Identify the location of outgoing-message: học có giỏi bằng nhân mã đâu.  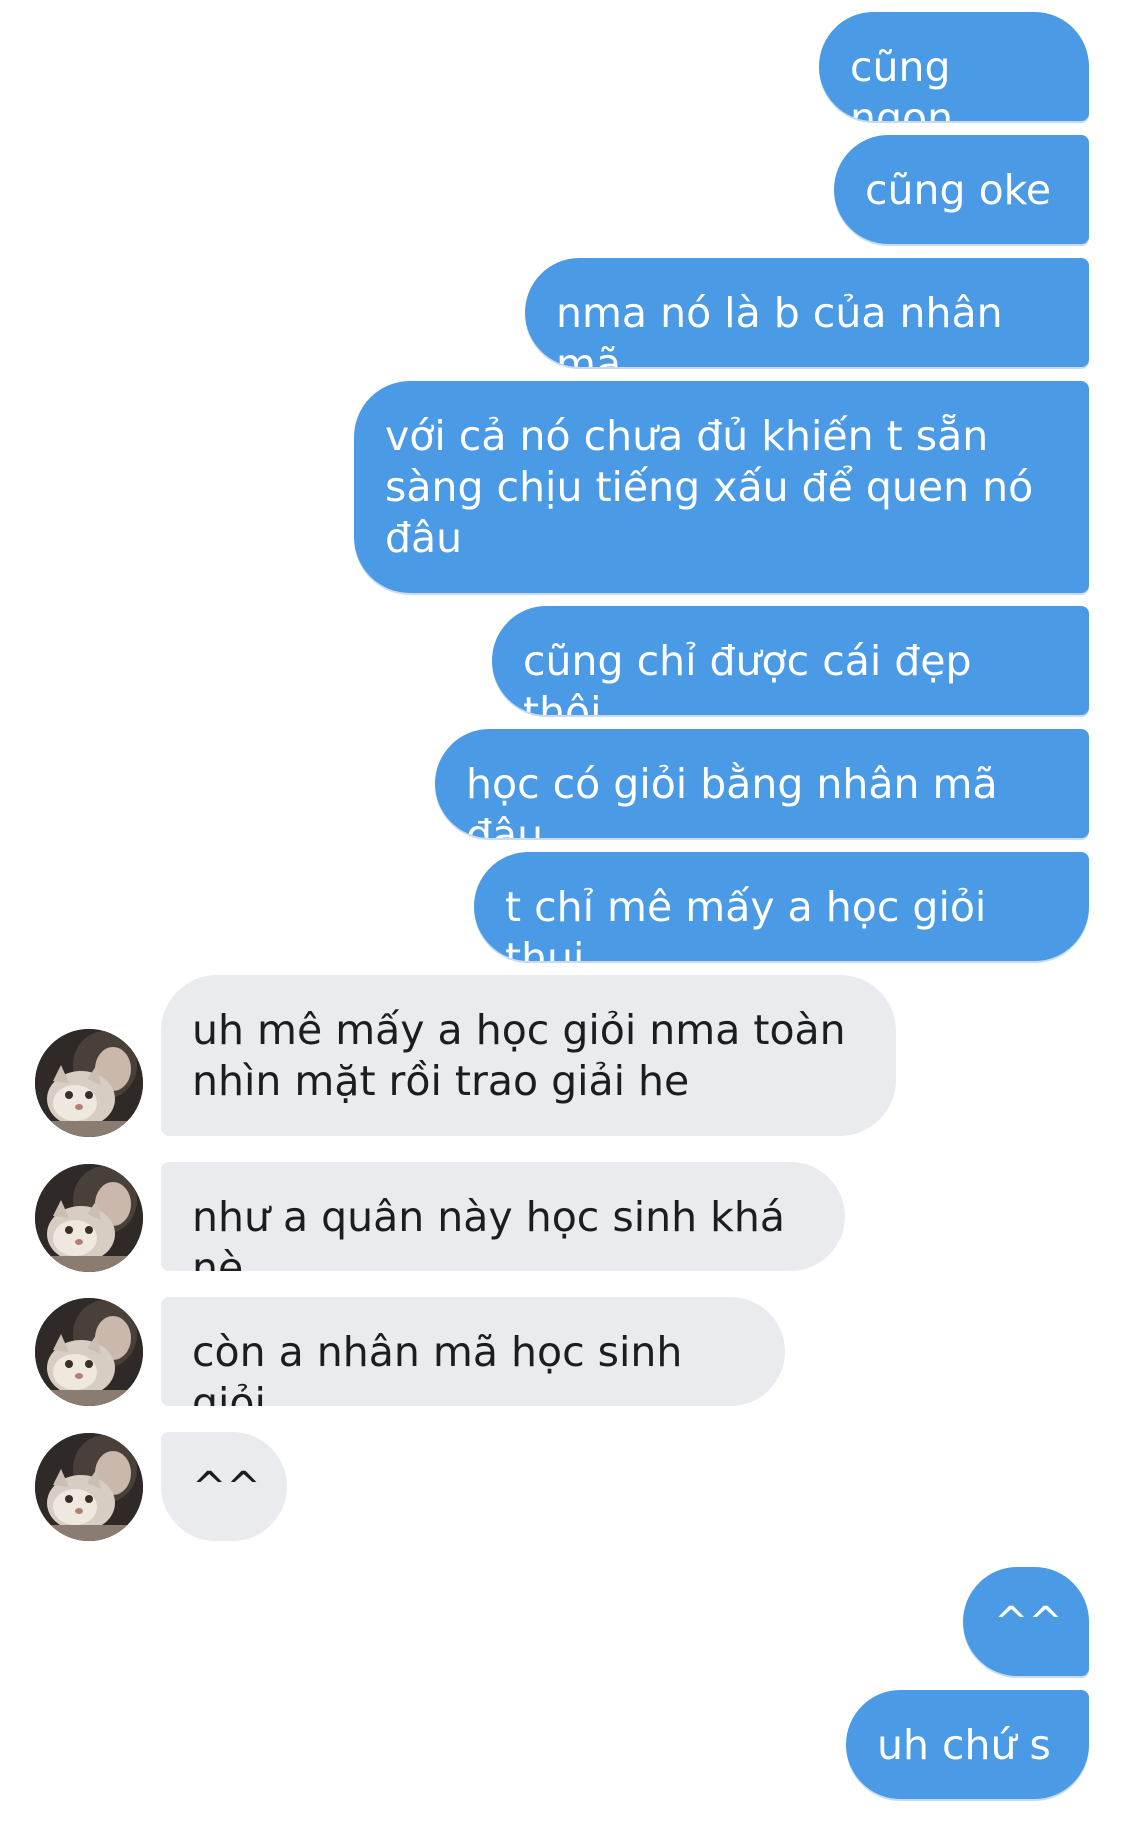
(762, 783).